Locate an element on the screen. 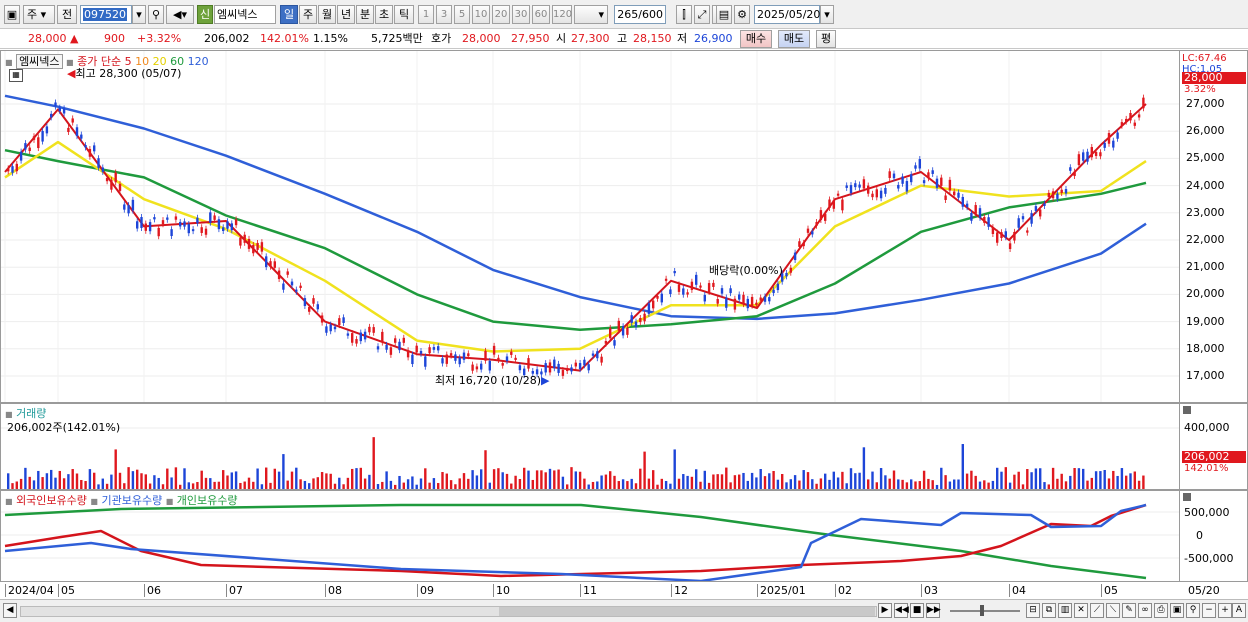 The height and width of the screenshot is (622, 1248). calendar-dropdown-icon: ▾ is located at coordinates (827, 14).